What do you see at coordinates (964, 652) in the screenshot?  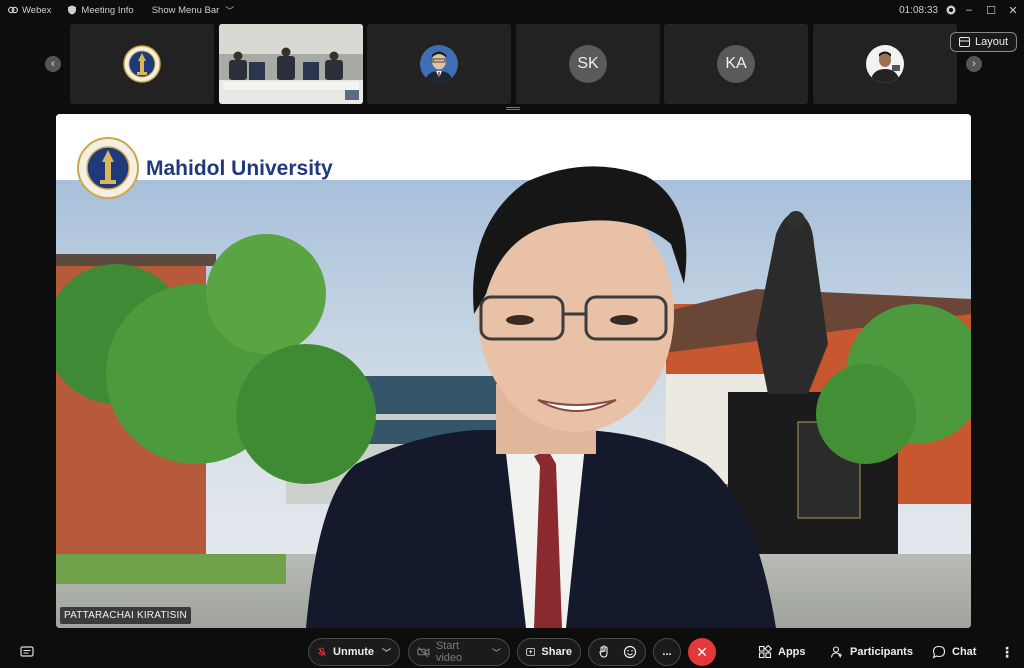 I see `chat-label: Chat` at bounding box center [964, 652].